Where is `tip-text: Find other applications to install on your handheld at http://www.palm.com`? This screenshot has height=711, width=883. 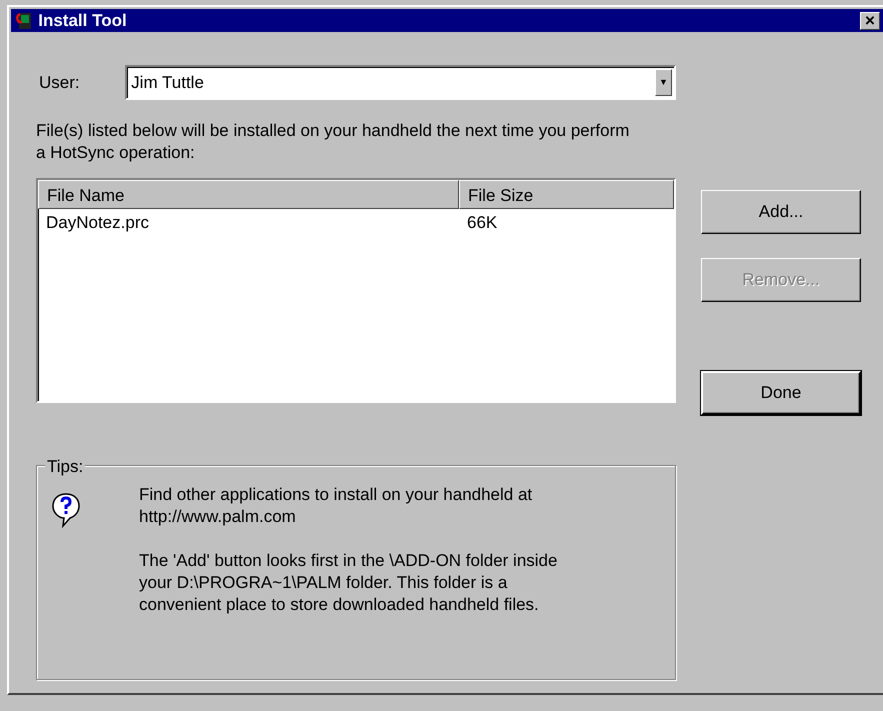
tip-text: Find other applications to install on your handheld at http://www.palm.com is located at coordinates (336, 506).